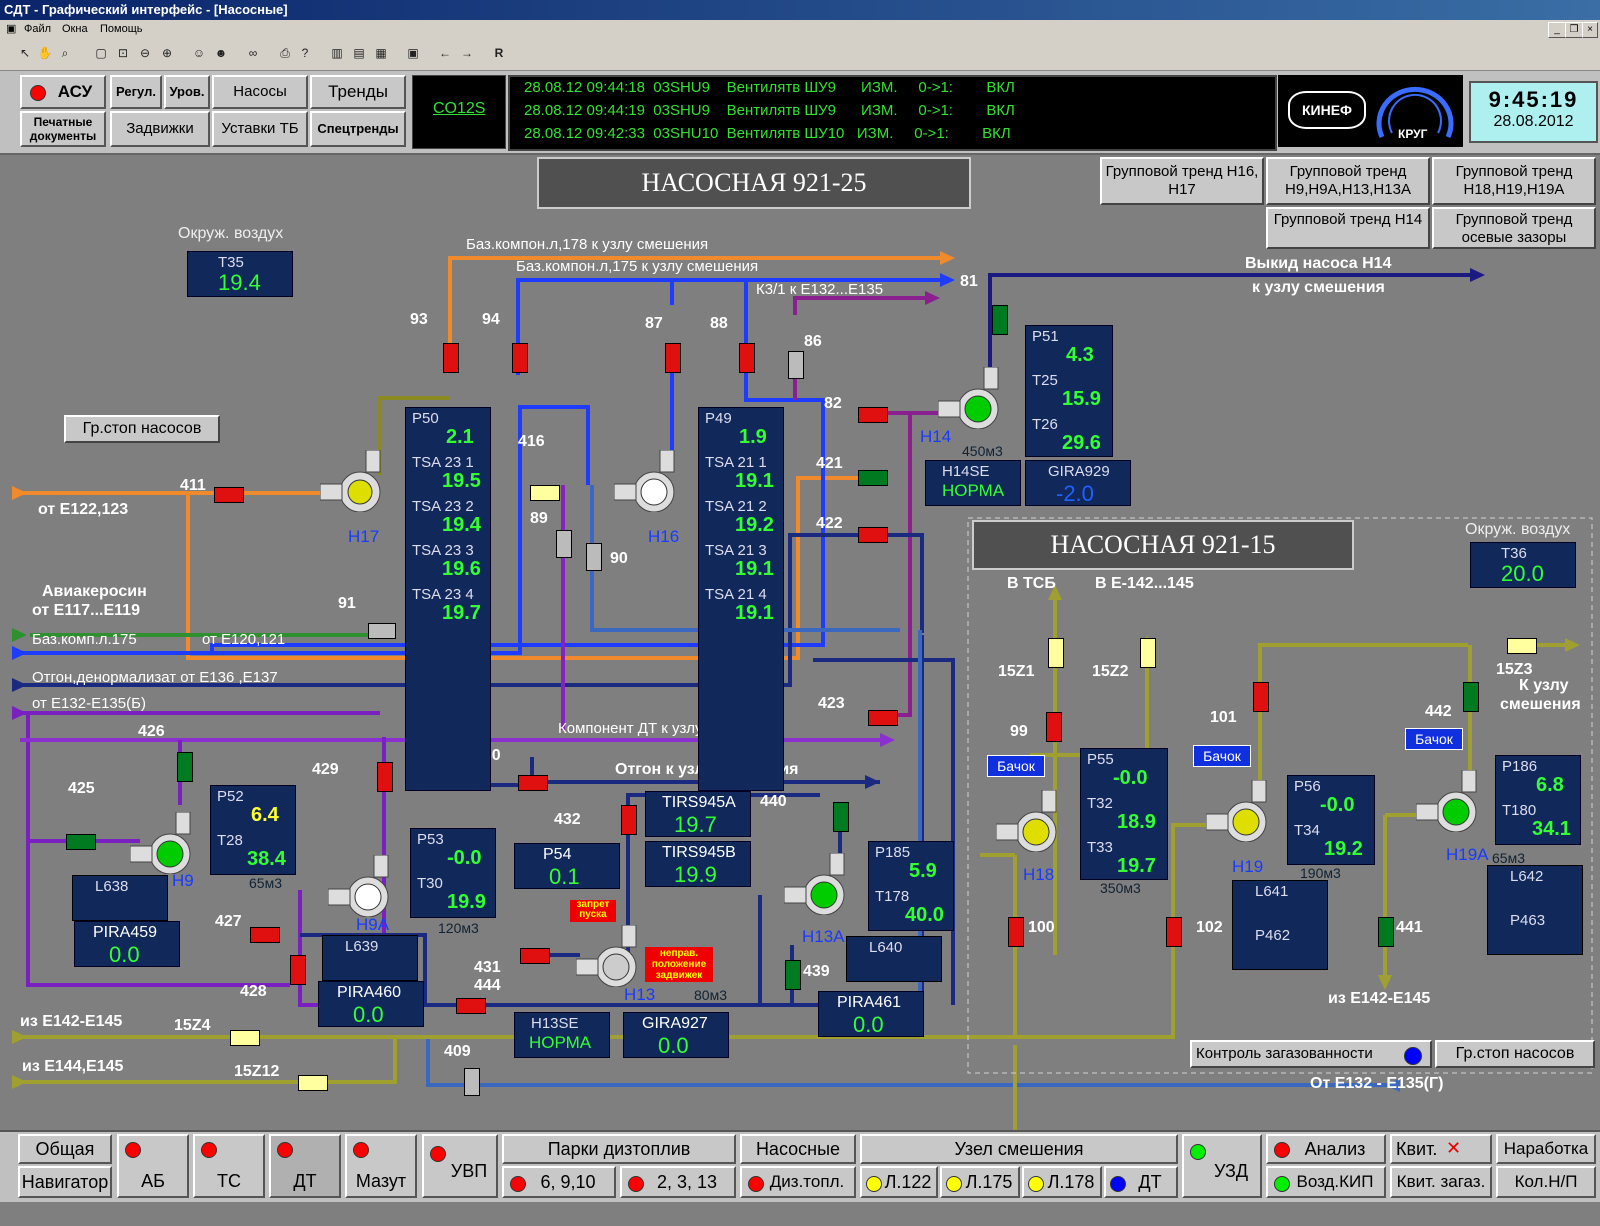 This screenshot has width=1600, height=1226. Describe the element at coordinates (678, 1182) in the screenshot. I see `parki-2-button: 2, 3, 13` at that location.